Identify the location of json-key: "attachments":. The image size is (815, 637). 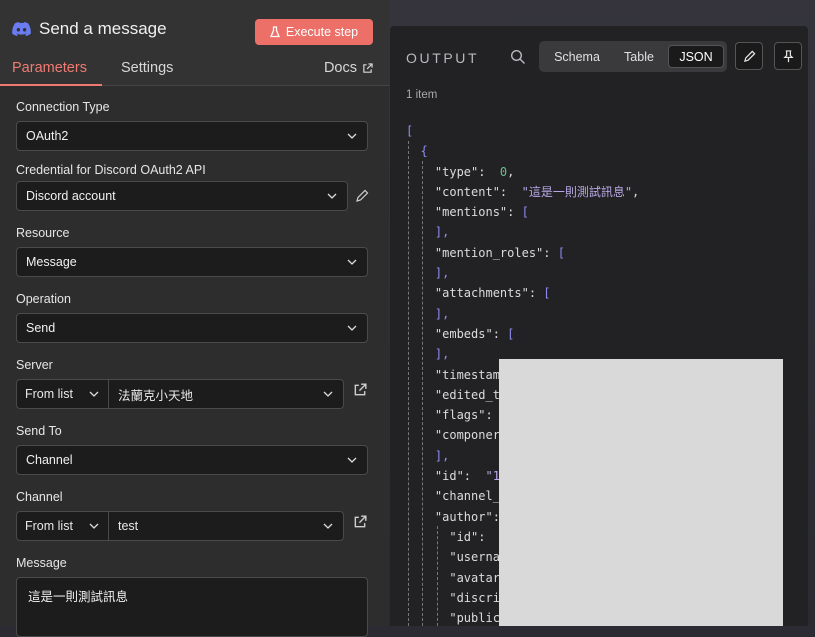
(475, 293).